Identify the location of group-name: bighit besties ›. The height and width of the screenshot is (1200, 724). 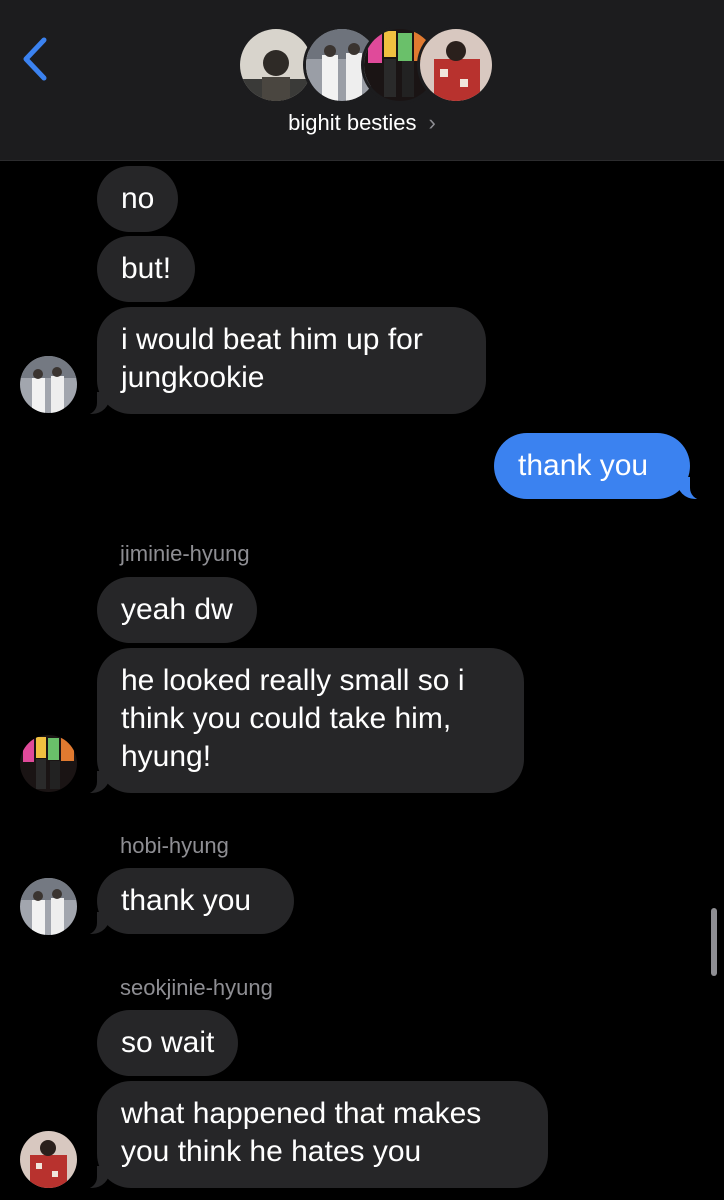
(362, 123).